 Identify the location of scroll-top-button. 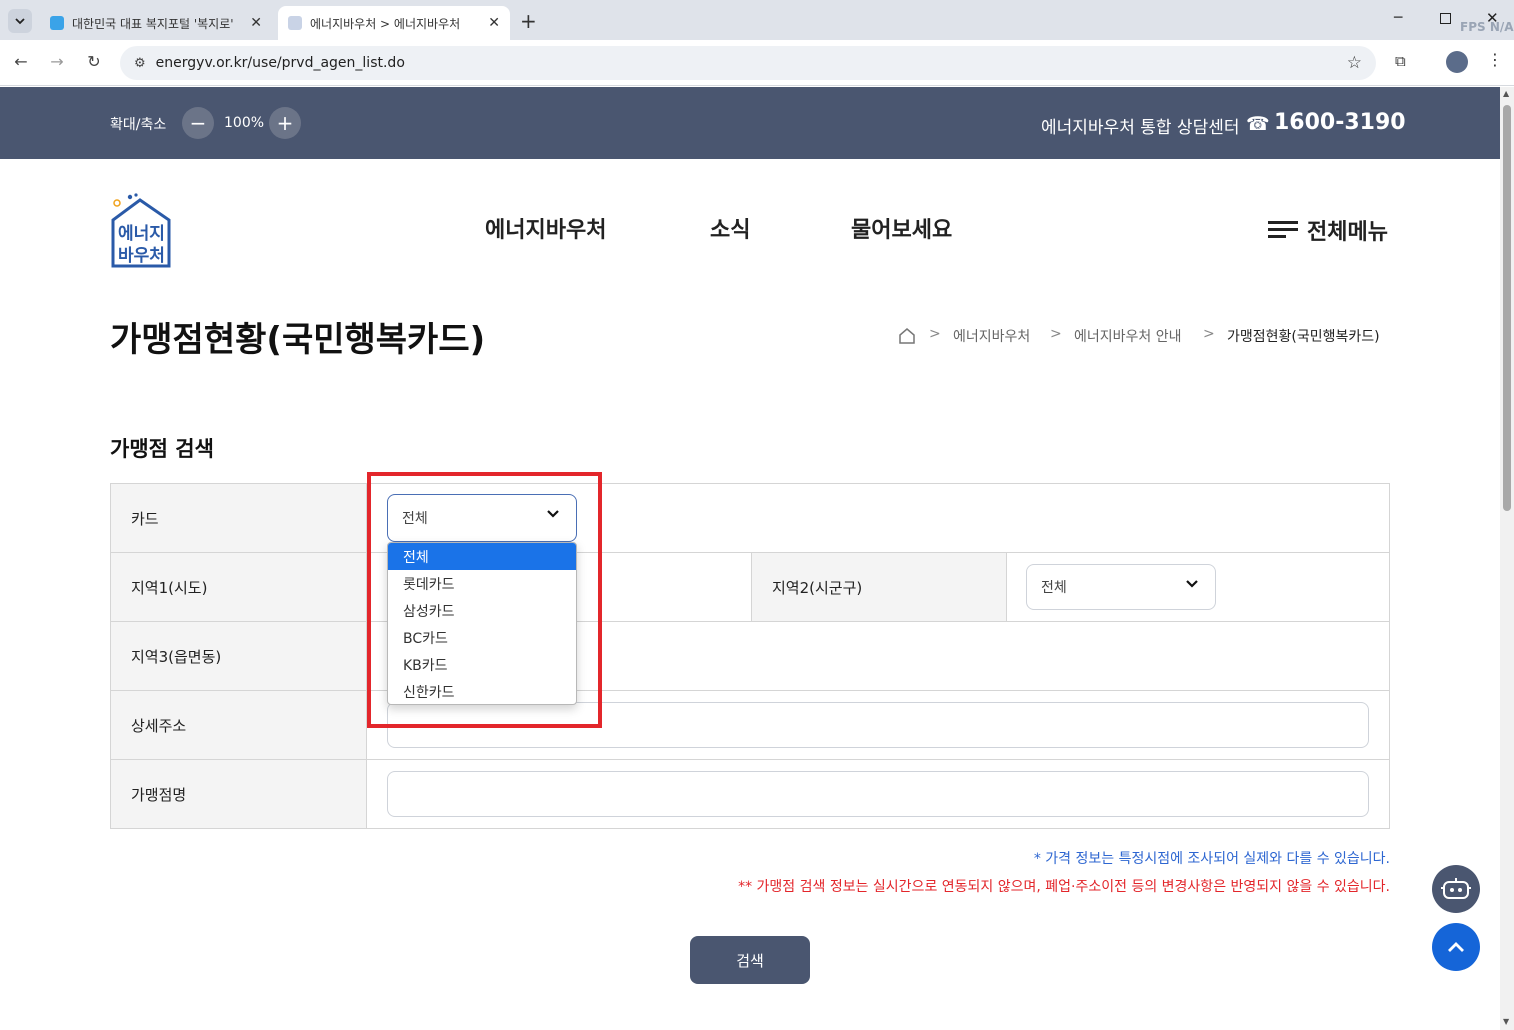
(1456, 947).